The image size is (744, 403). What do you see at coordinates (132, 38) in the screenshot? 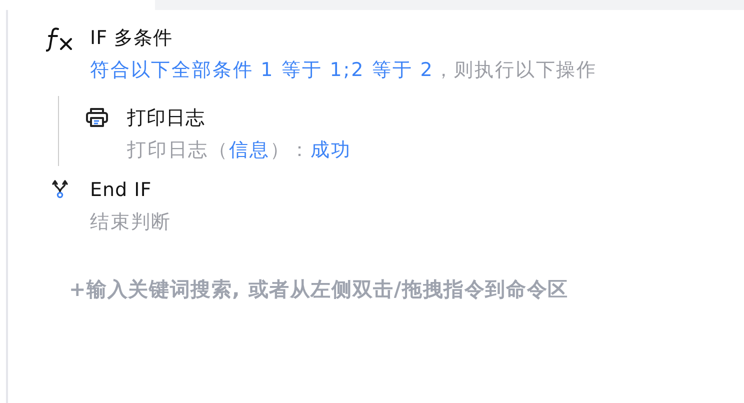
I see `step-title: IF 多条件` at bounding box center [132, 38].